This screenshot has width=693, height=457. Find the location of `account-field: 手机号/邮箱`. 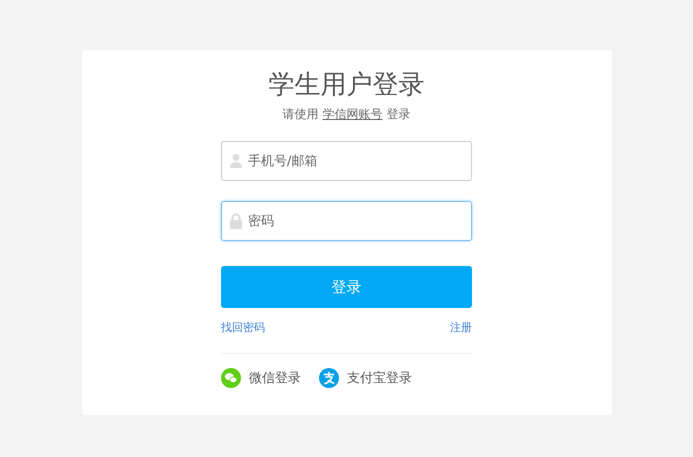

account-field: 手机号/邮箱 is located at coordinates (346, 161).